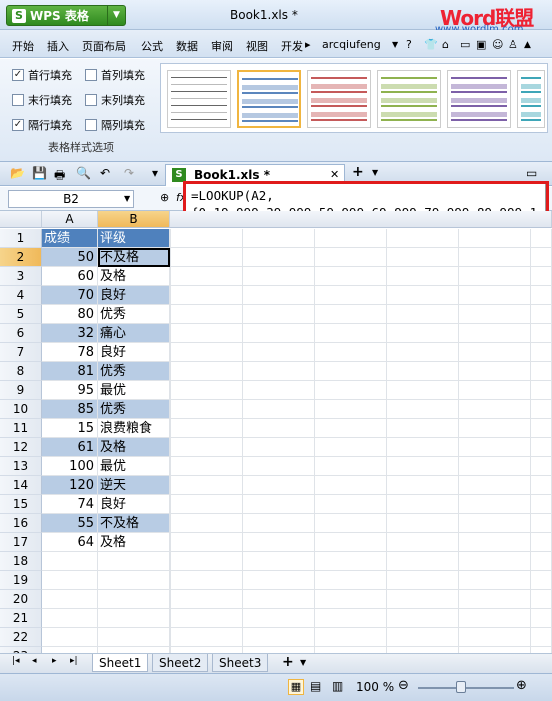 This screenshot has height=701, width=552. What do you see at coordinates (308, 44) in the screenshot?
I see `chevron-right-icon: ▸` at bounding box center [308, 44].